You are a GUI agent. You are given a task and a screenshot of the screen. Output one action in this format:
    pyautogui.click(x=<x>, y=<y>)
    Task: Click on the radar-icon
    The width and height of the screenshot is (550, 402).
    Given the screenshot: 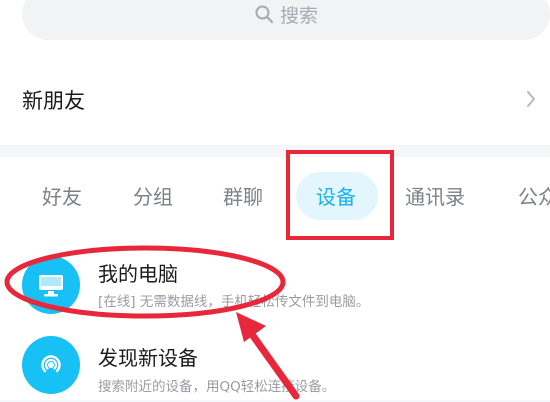 What is the action you would take?
    pyautogui.click(x=51, y=365)
    